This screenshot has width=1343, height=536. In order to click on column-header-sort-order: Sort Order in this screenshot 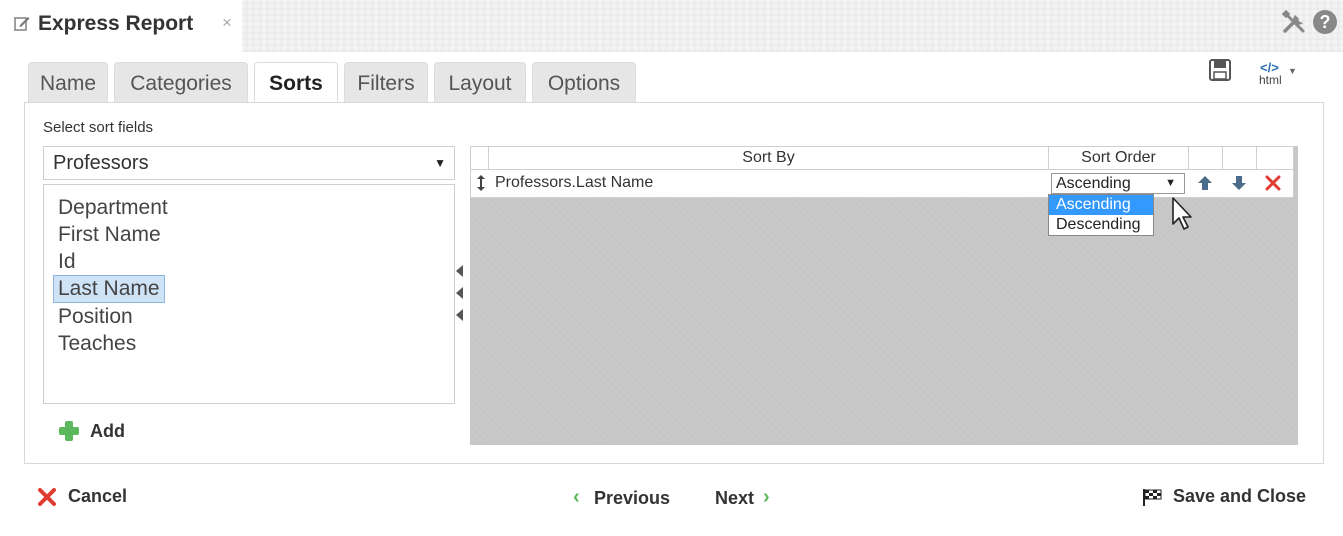, I will do `click(1119, 158)`.